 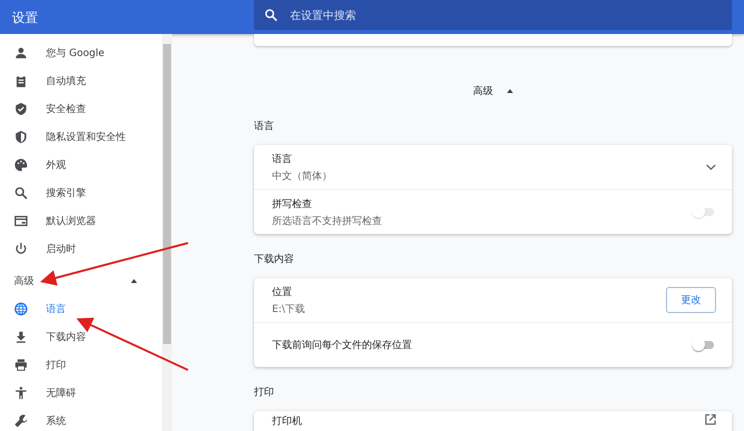 I want to click on sidebar-item: 打印, so click(x=81, y=365).